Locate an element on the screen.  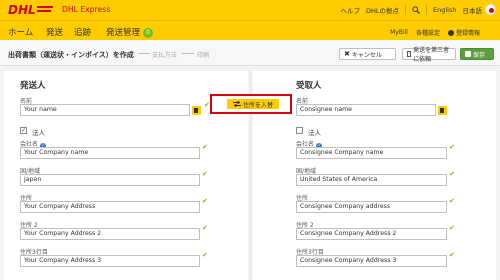
save-button: 保存 is located at coordinates (477, 54).